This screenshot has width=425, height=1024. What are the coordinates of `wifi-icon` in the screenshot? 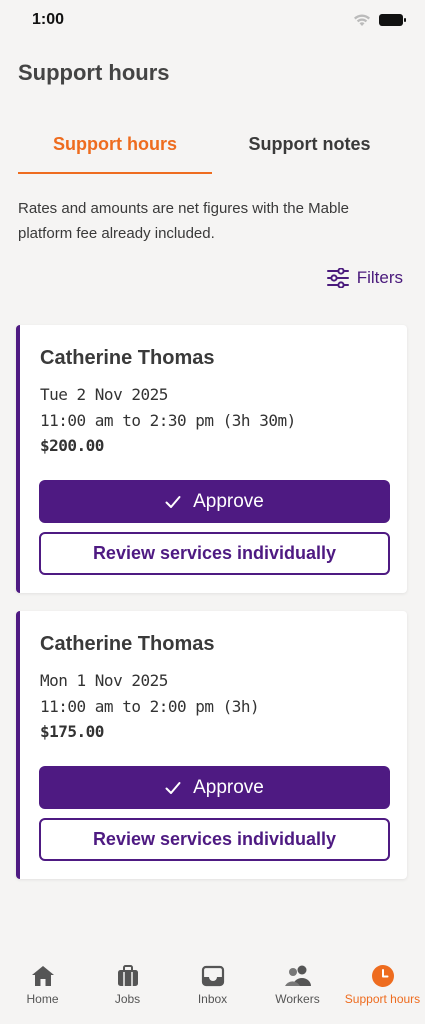 It's located at (362, 20).